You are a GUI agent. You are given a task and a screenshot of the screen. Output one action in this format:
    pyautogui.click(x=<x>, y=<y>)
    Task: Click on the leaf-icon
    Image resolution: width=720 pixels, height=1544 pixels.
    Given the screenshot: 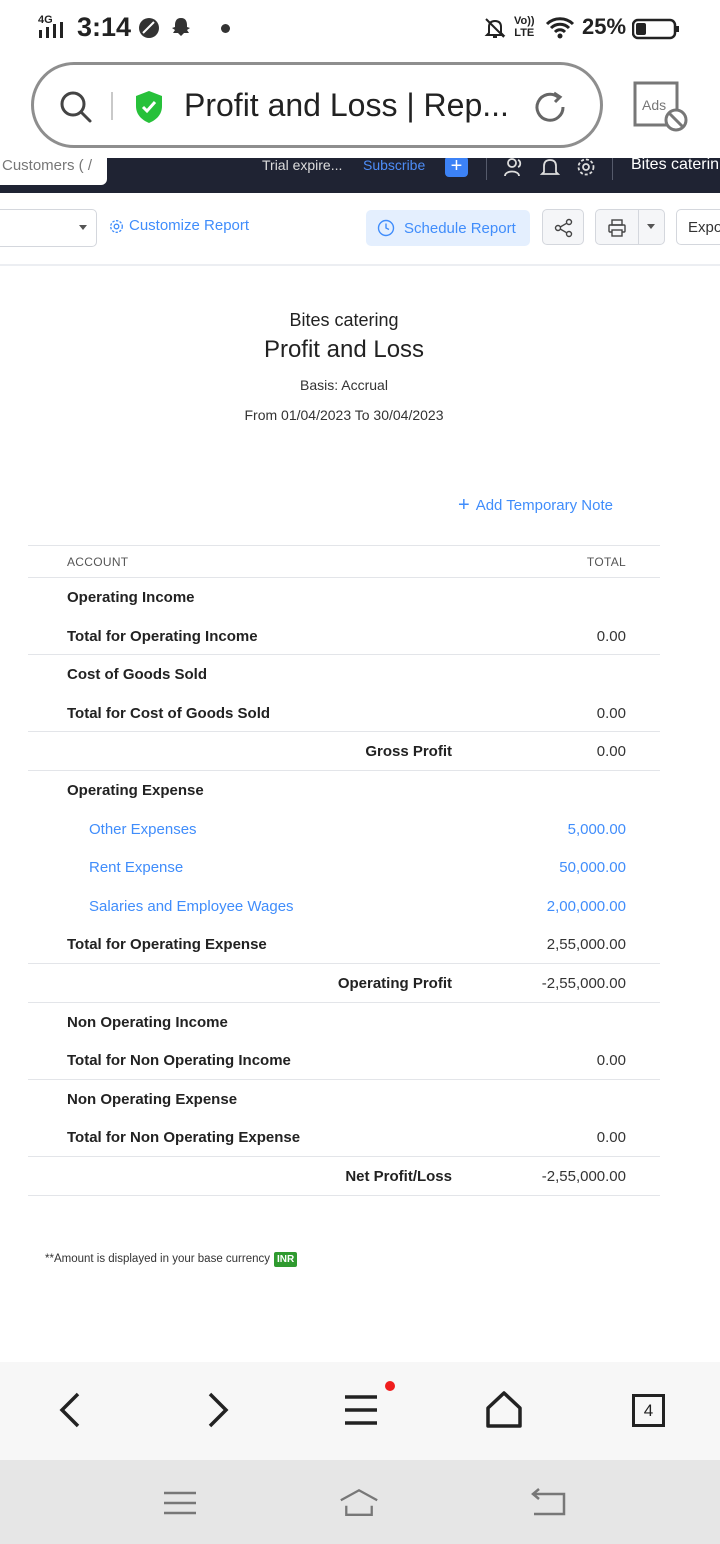 What is the action you would take?
    pyautogui.click(x=149, y=28)
    